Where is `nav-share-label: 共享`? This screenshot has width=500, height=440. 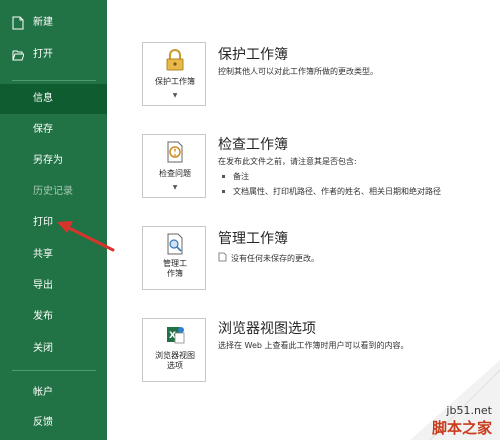 nav-share-label: 共享 is located at coordinates (43, 254).